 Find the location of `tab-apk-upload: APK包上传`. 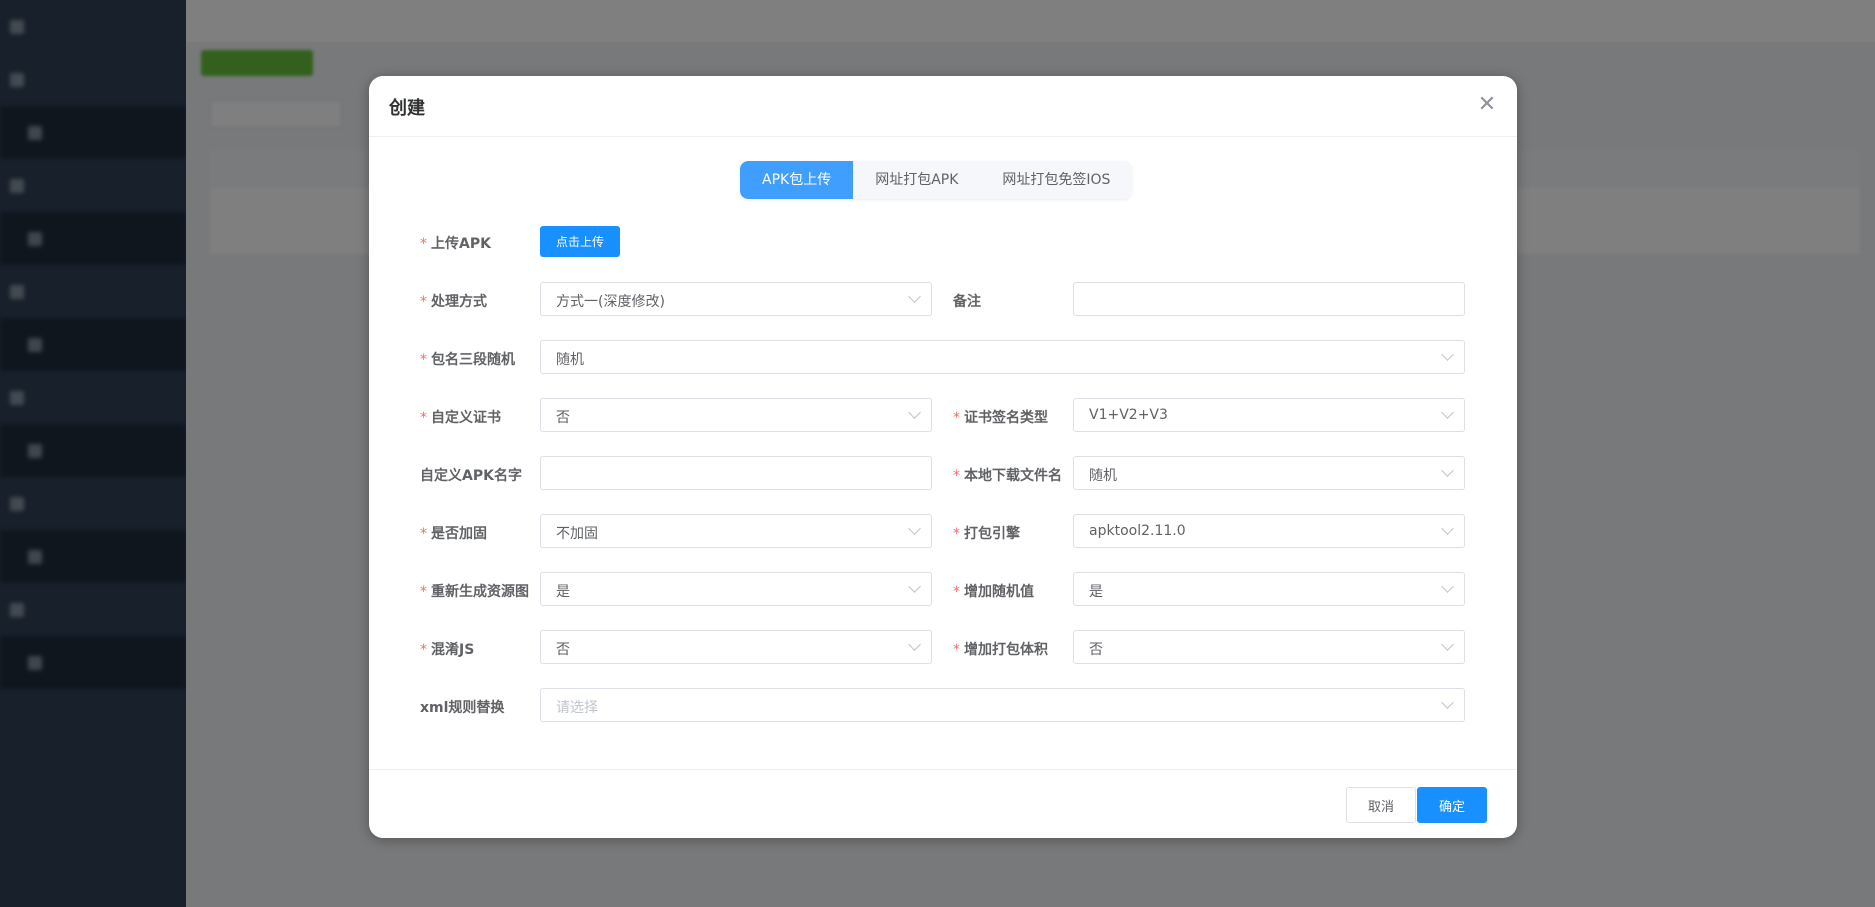

tab-apk-upload: APK包上传 is located at coordinates (797, 180).